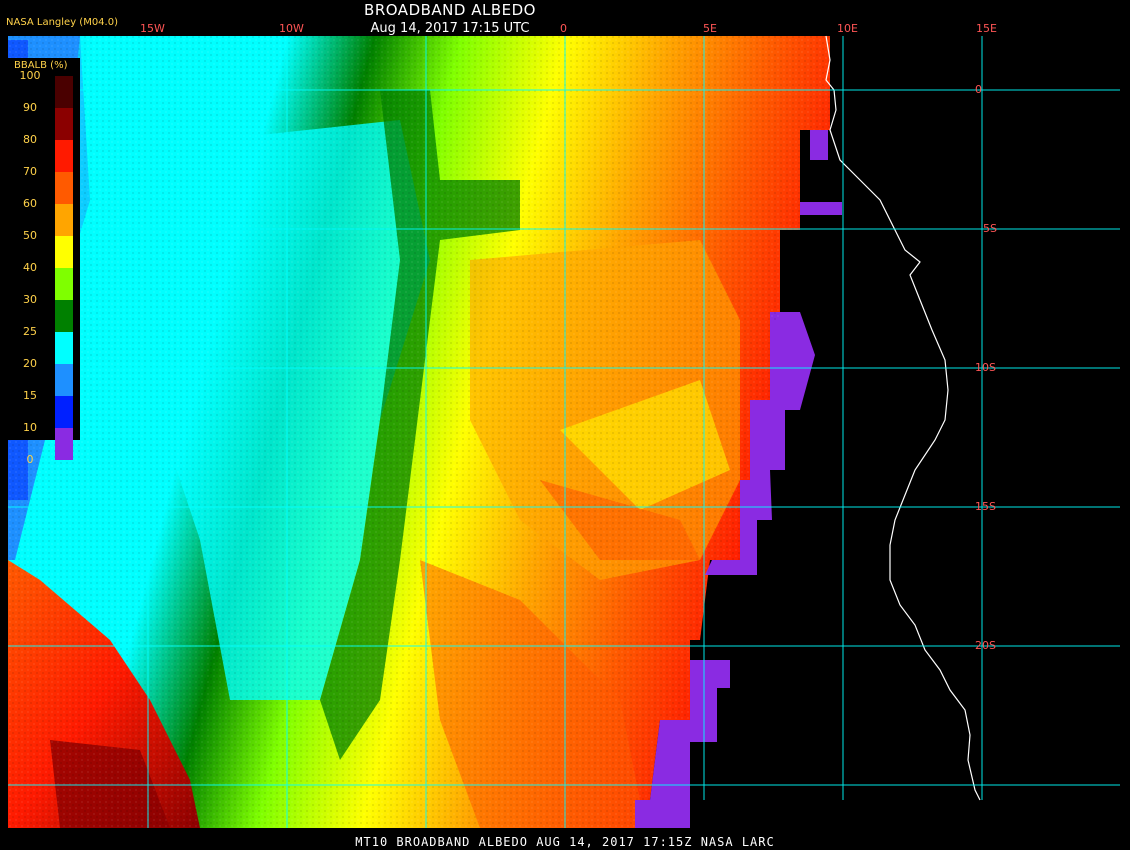 The height and width of the screenshot is (850, 1130). What do you see at coordinates (291, 28) in the screenshot?
I see `lon-label-10w: 10W` at bounding box center [291, 28].